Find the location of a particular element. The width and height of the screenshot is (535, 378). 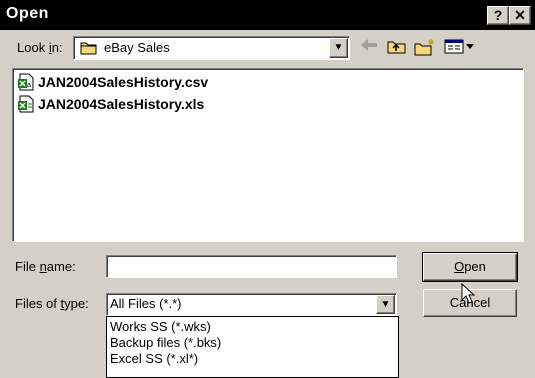

files-of-type-dropdown-button: ▼ is located at coordinates (385, 304).